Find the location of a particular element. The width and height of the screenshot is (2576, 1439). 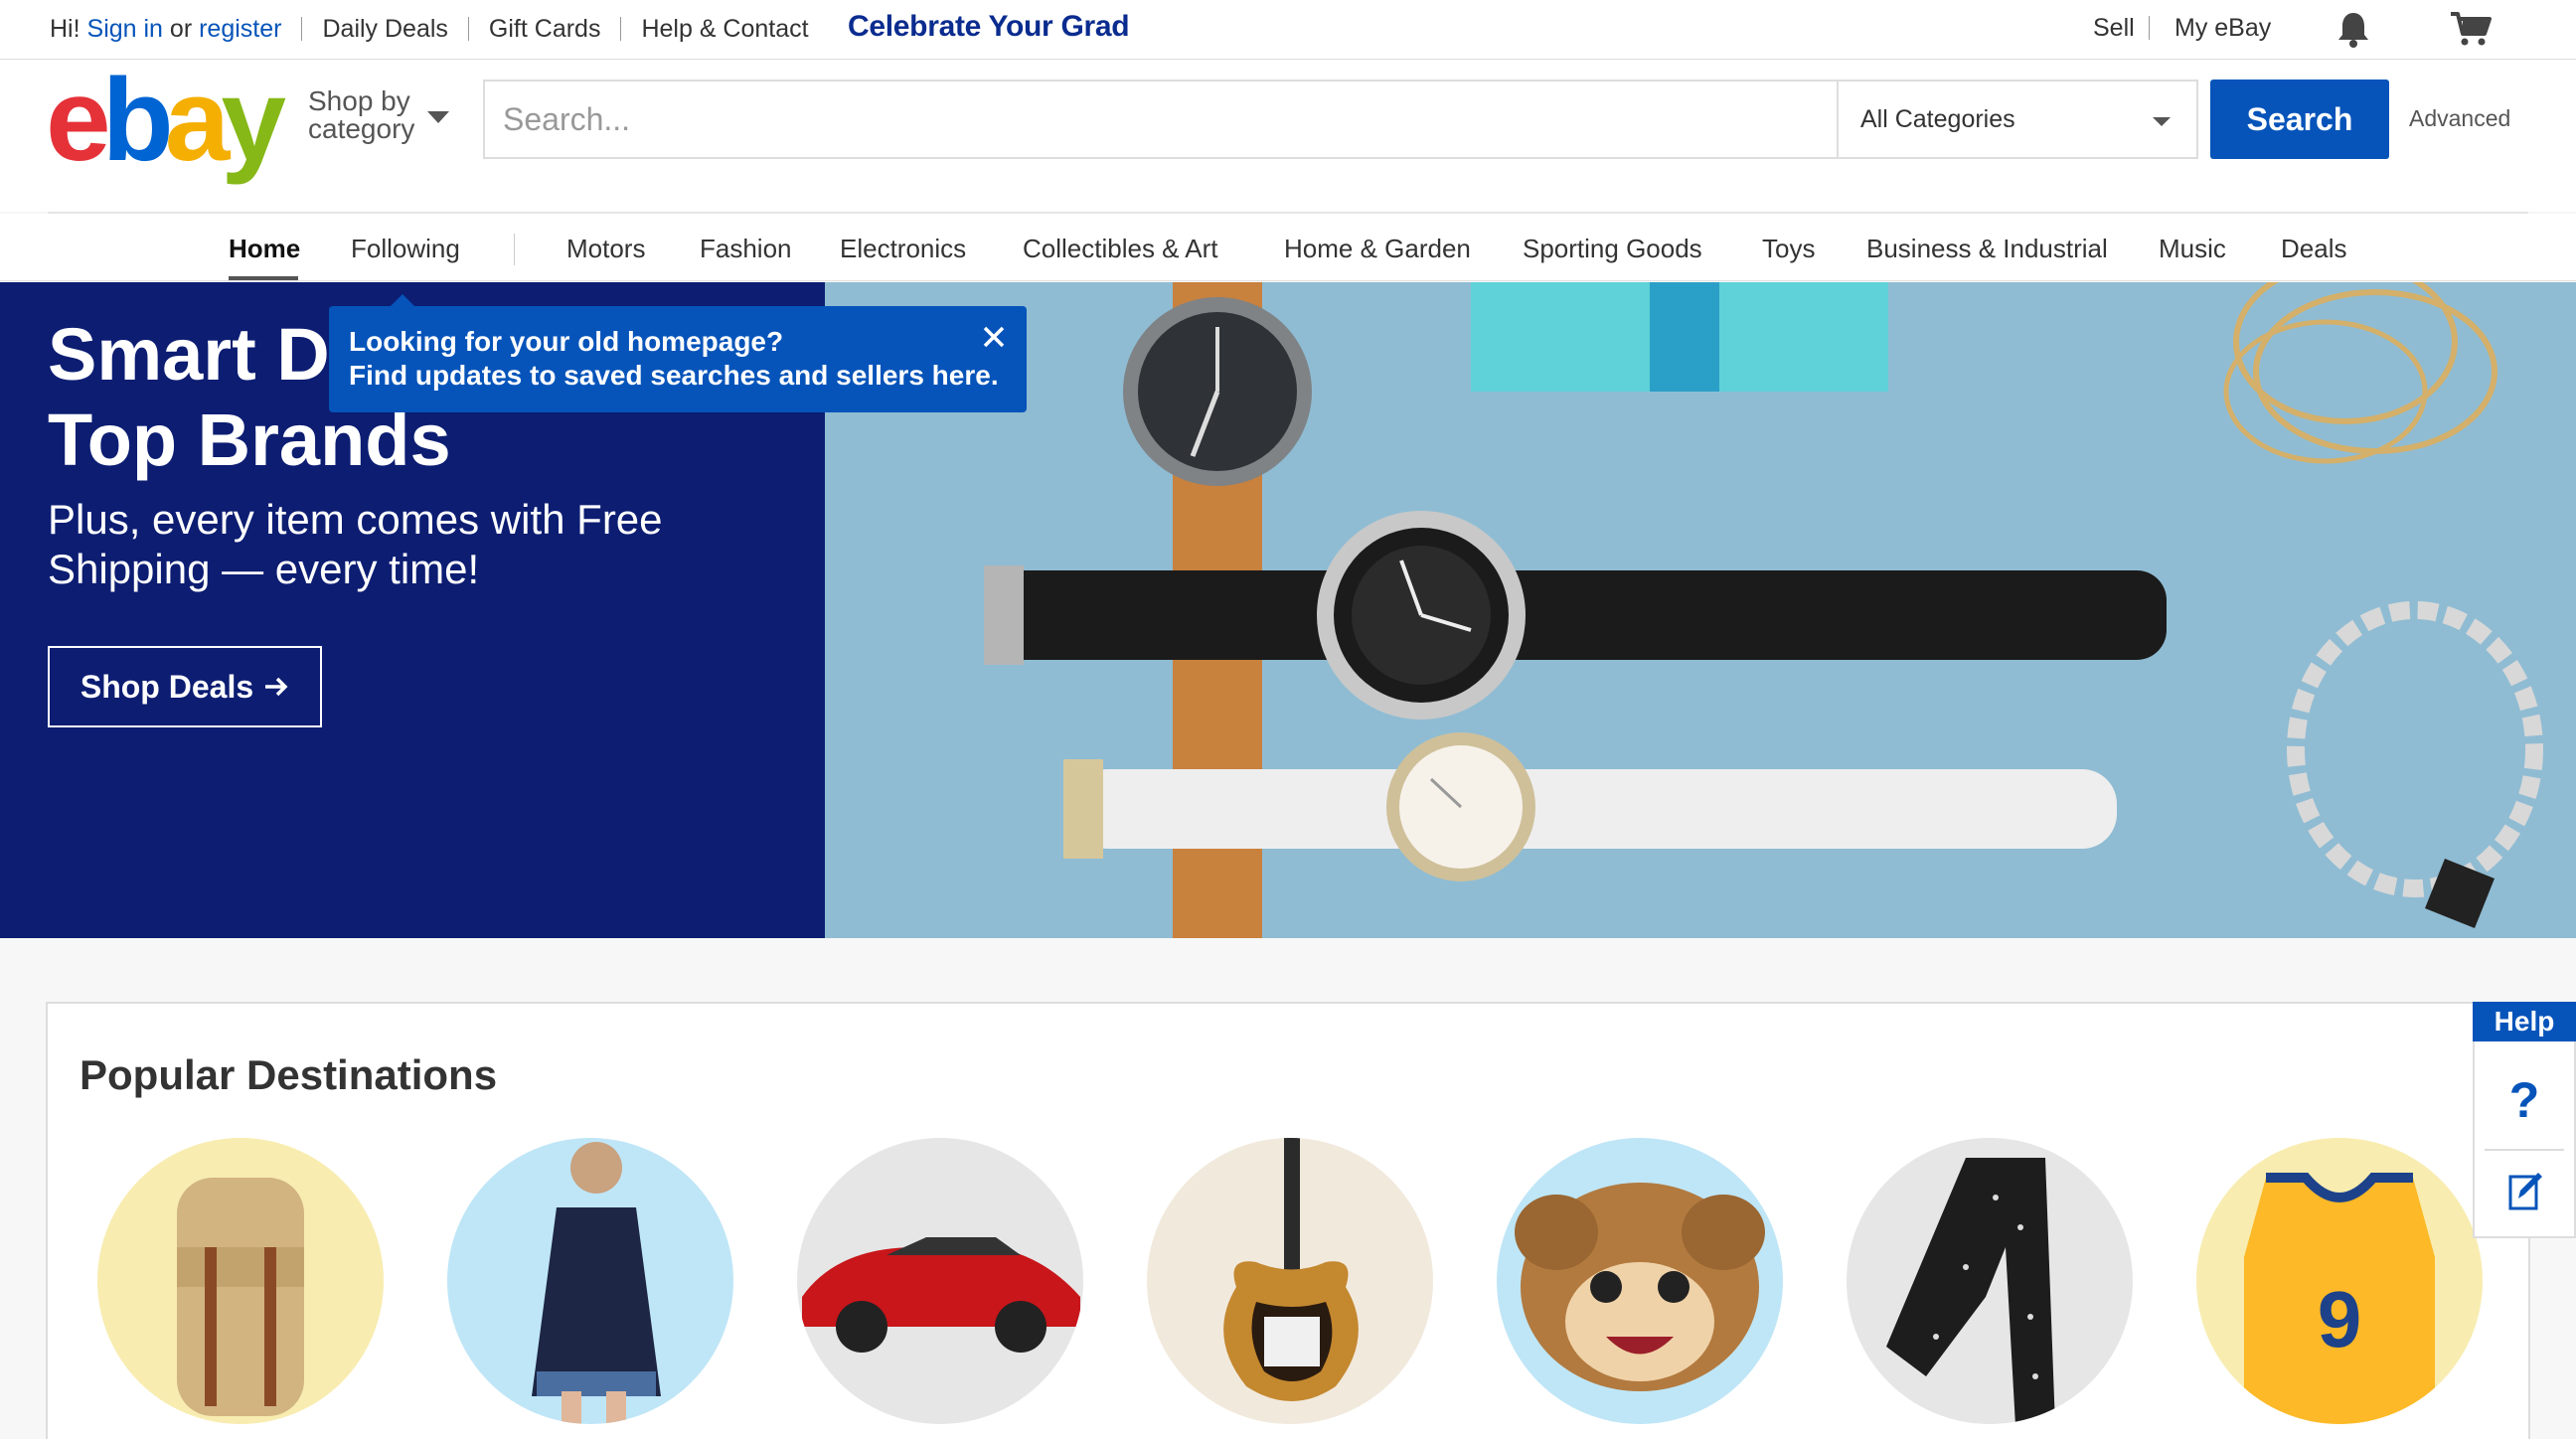

jersey-image: 9 is located at coordinates (2339, 1298).